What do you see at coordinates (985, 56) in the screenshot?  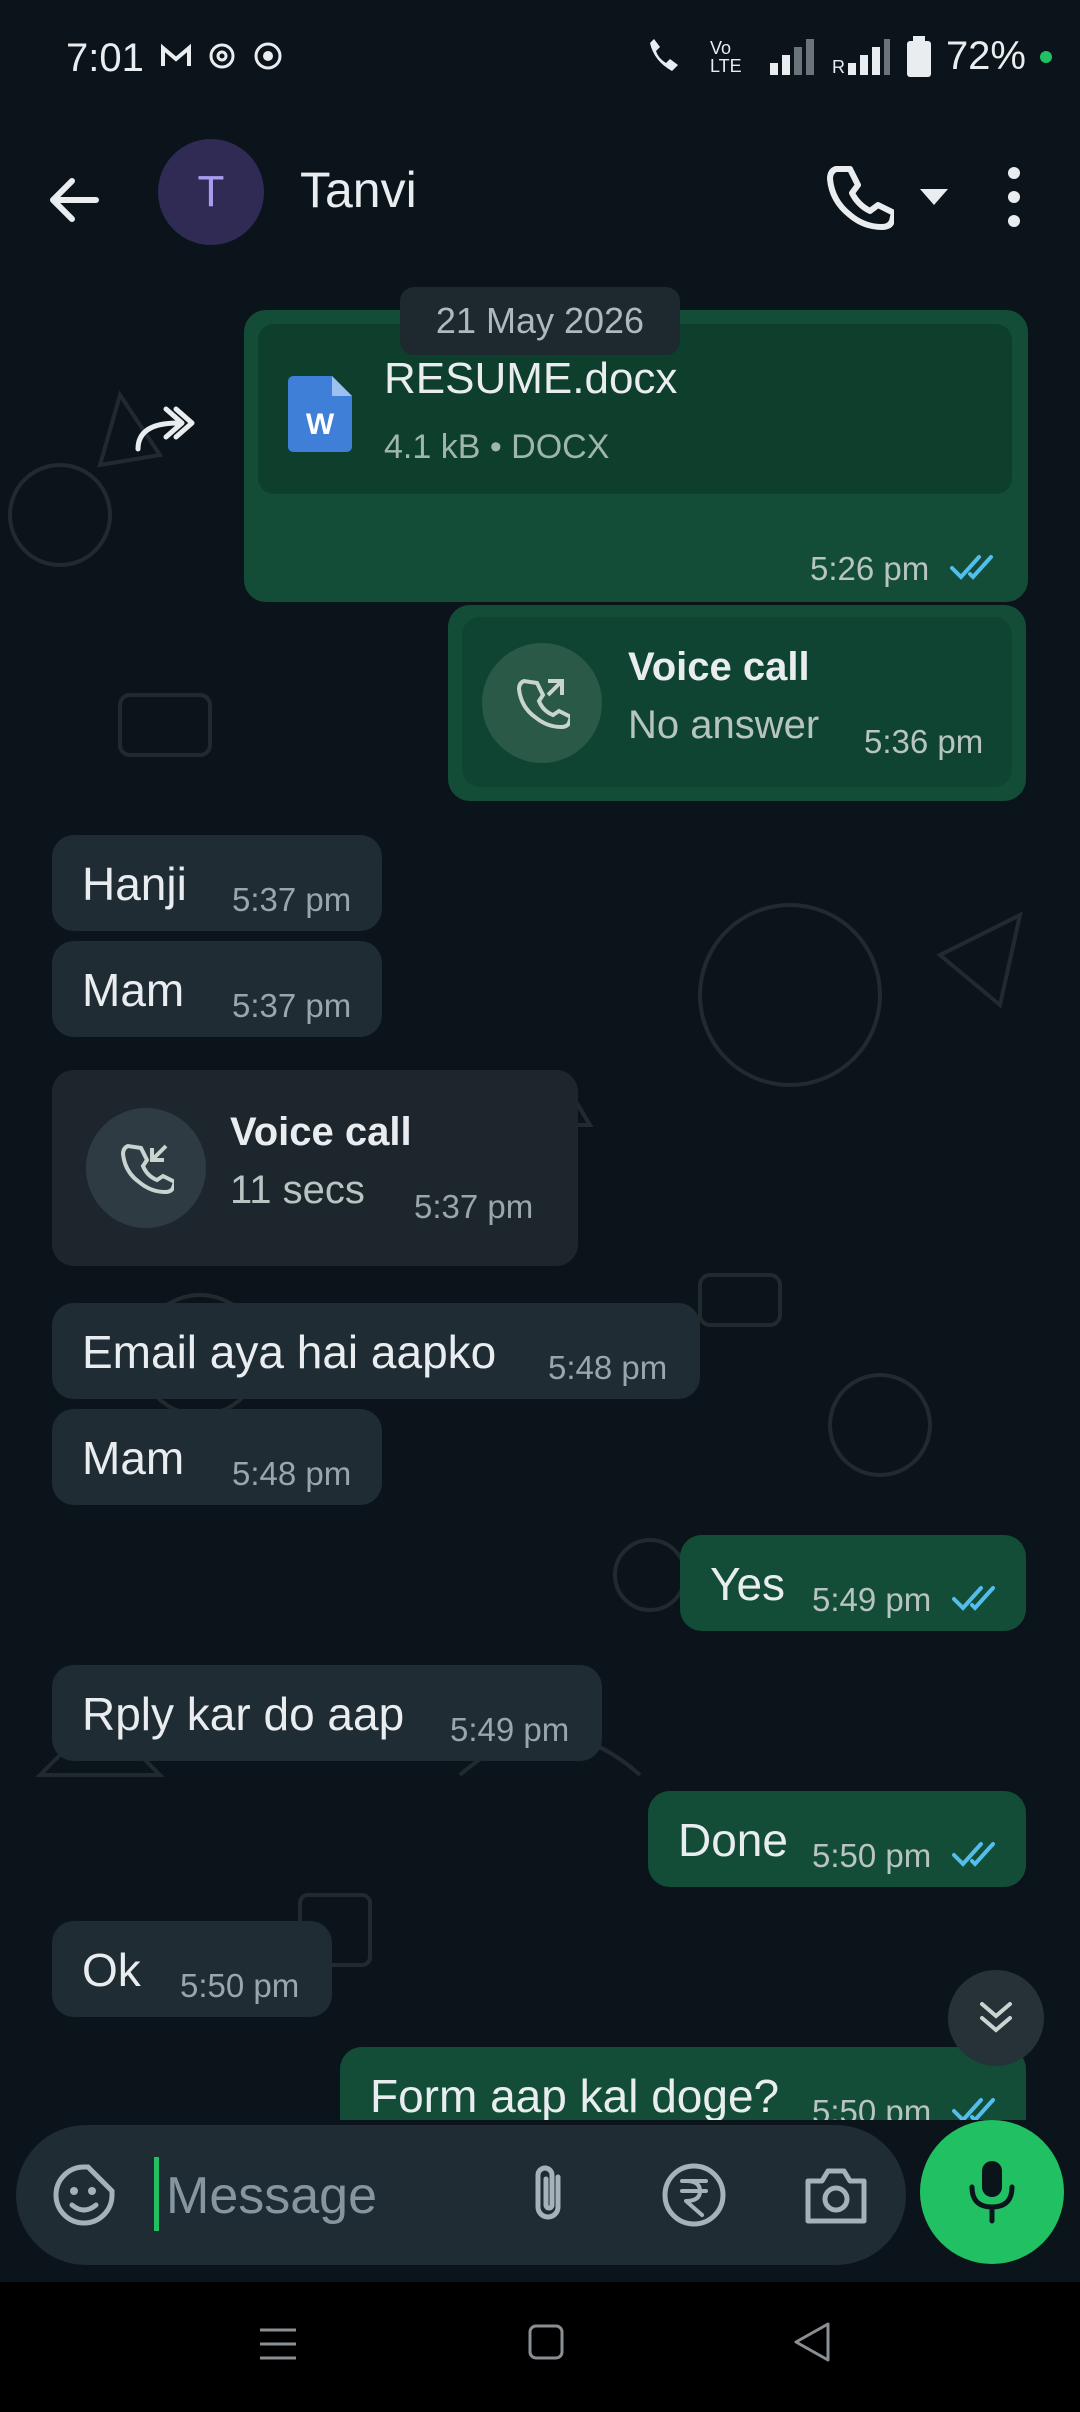 I see `battery-level: 72%` at bounding box center [985, 56].